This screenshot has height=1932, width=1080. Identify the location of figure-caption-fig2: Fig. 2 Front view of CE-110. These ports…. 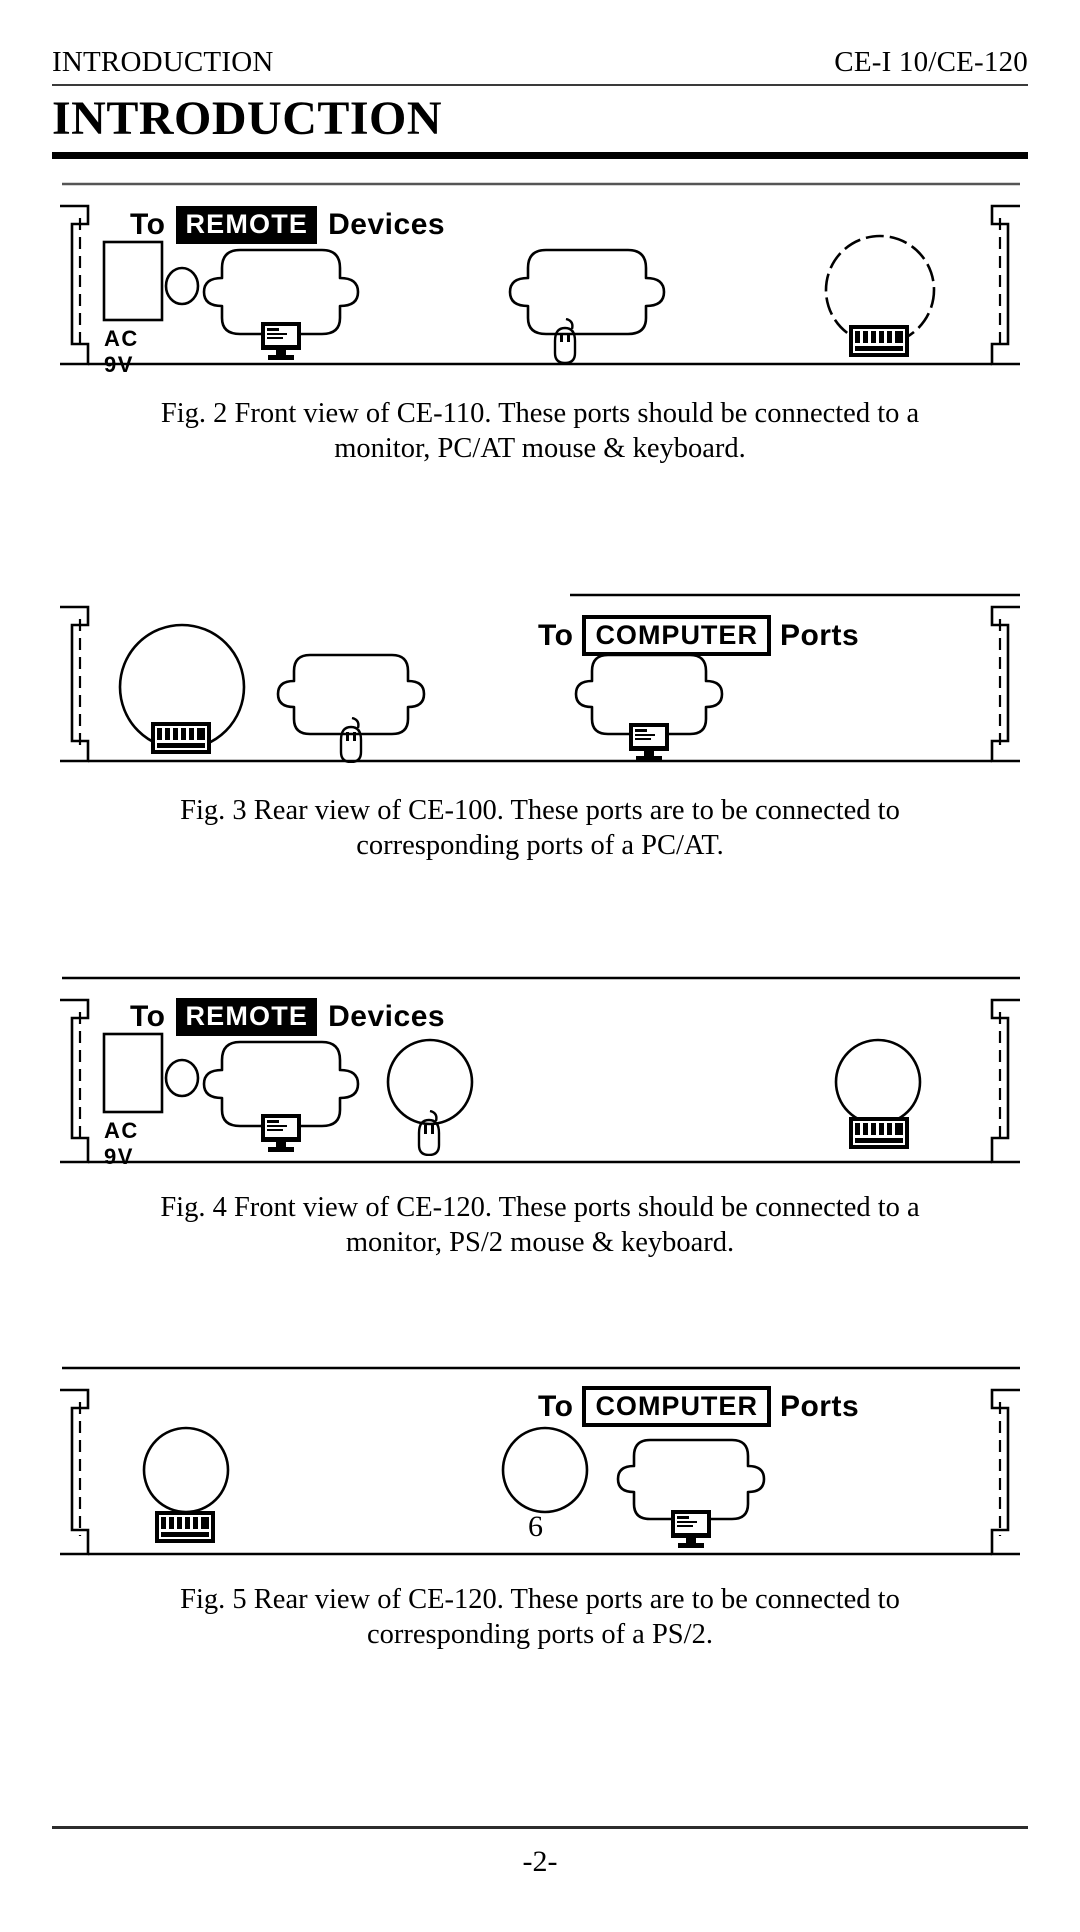
(540, 431).